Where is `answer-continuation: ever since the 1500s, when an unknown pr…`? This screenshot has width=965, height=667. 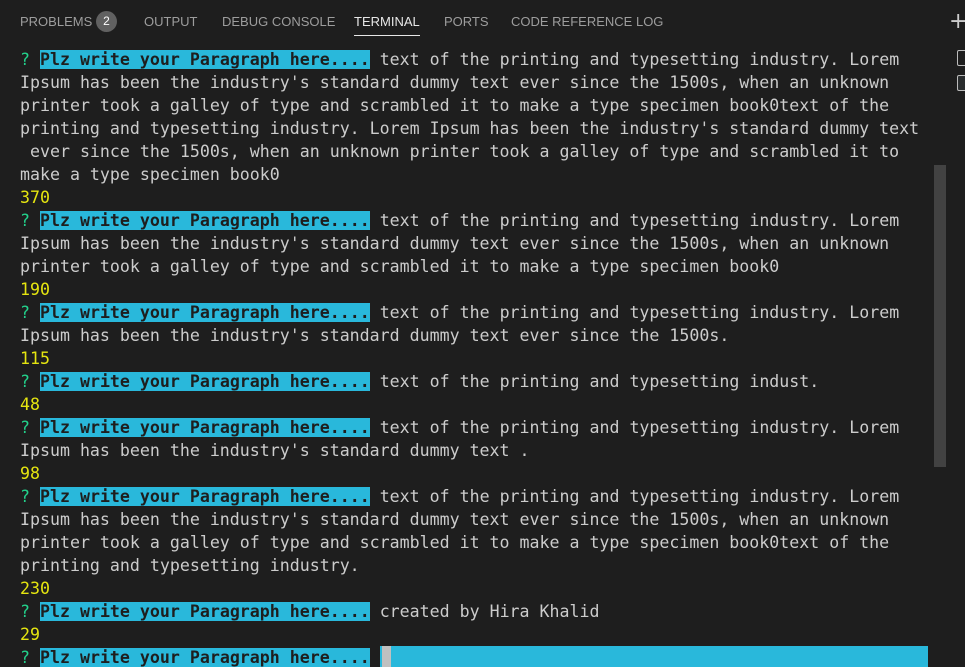 answer-continuation: ever since the 1500s, when an unknown pr… is located at coordinates (460, 151).